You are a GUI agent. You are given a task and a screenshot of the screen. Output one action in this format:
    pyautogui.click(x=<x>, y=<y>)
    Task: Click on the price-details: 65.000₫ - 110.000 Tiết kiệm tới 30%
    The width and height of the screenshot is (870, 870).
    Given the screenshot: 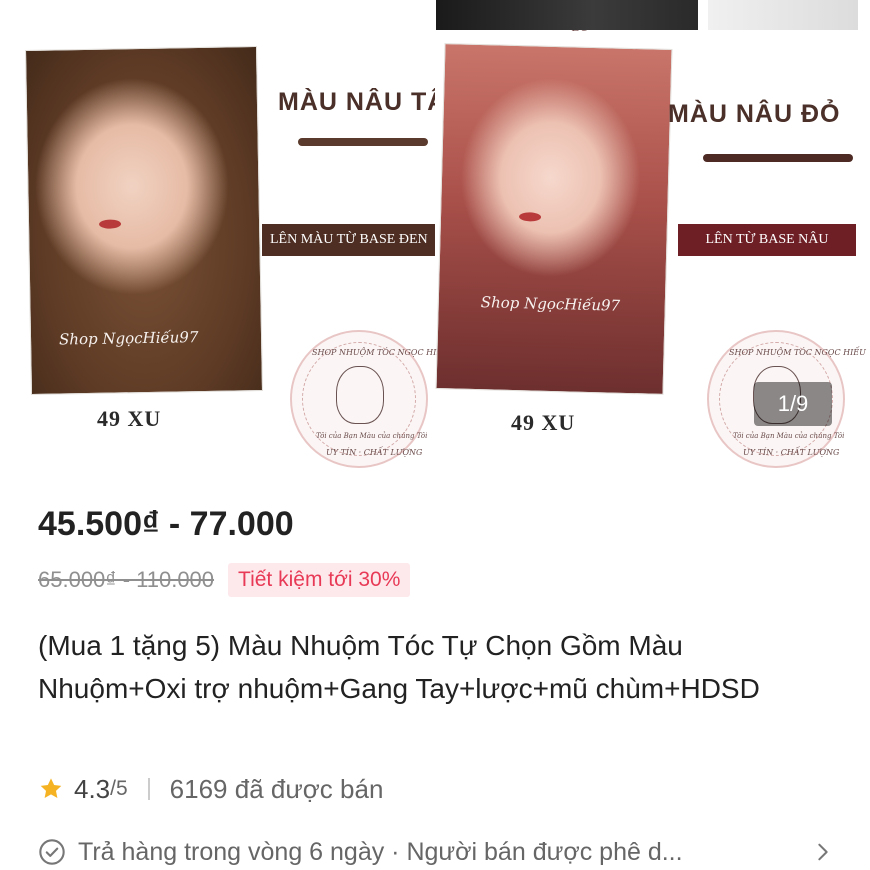 What is the action you would take?
    pyautogui.click(x=224, y=580)
    